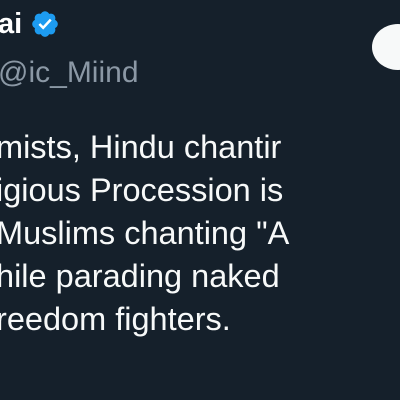 Image resolution: width=400 pixels, height=400 pixels. Describe the element at coordinates (145, 233) in the screenshot. I see `tweet-text-line: Muslims chanting "A` at that location.